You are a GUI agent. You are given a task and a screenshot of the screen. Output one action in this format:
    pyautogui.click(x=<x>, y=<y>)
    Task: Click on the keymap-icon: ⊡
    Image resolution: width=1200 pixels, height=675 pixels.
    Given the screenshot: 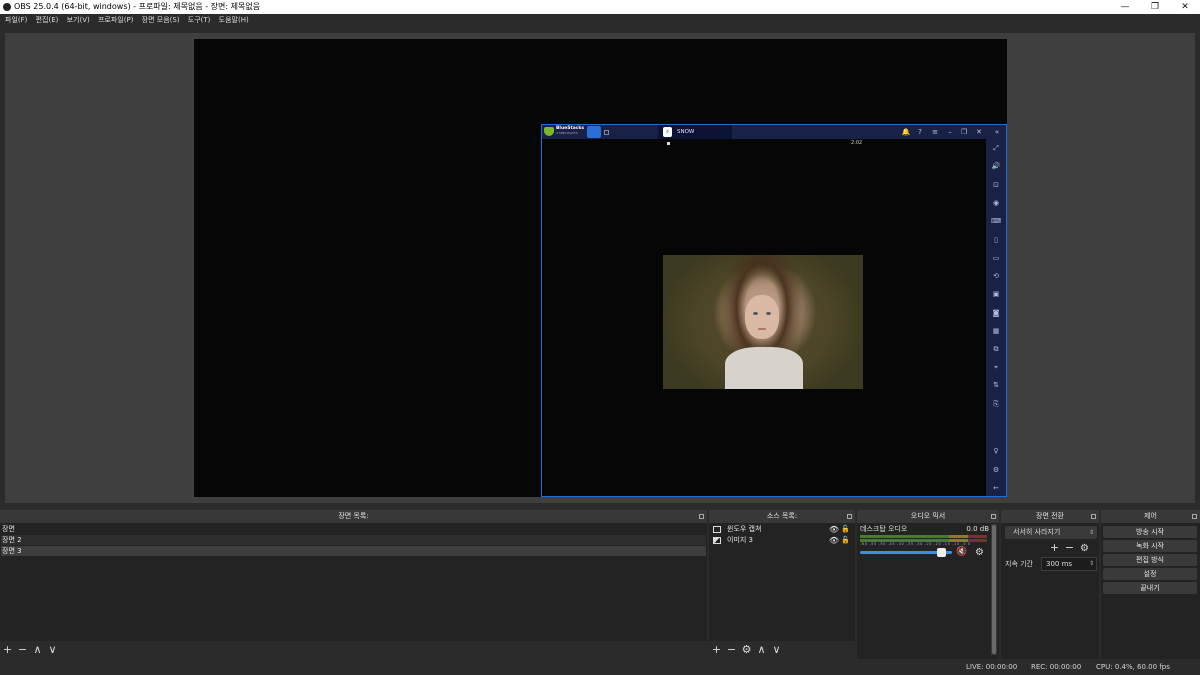 What is the action you would take?
    pyautogui.click(x=996, y=185)
    